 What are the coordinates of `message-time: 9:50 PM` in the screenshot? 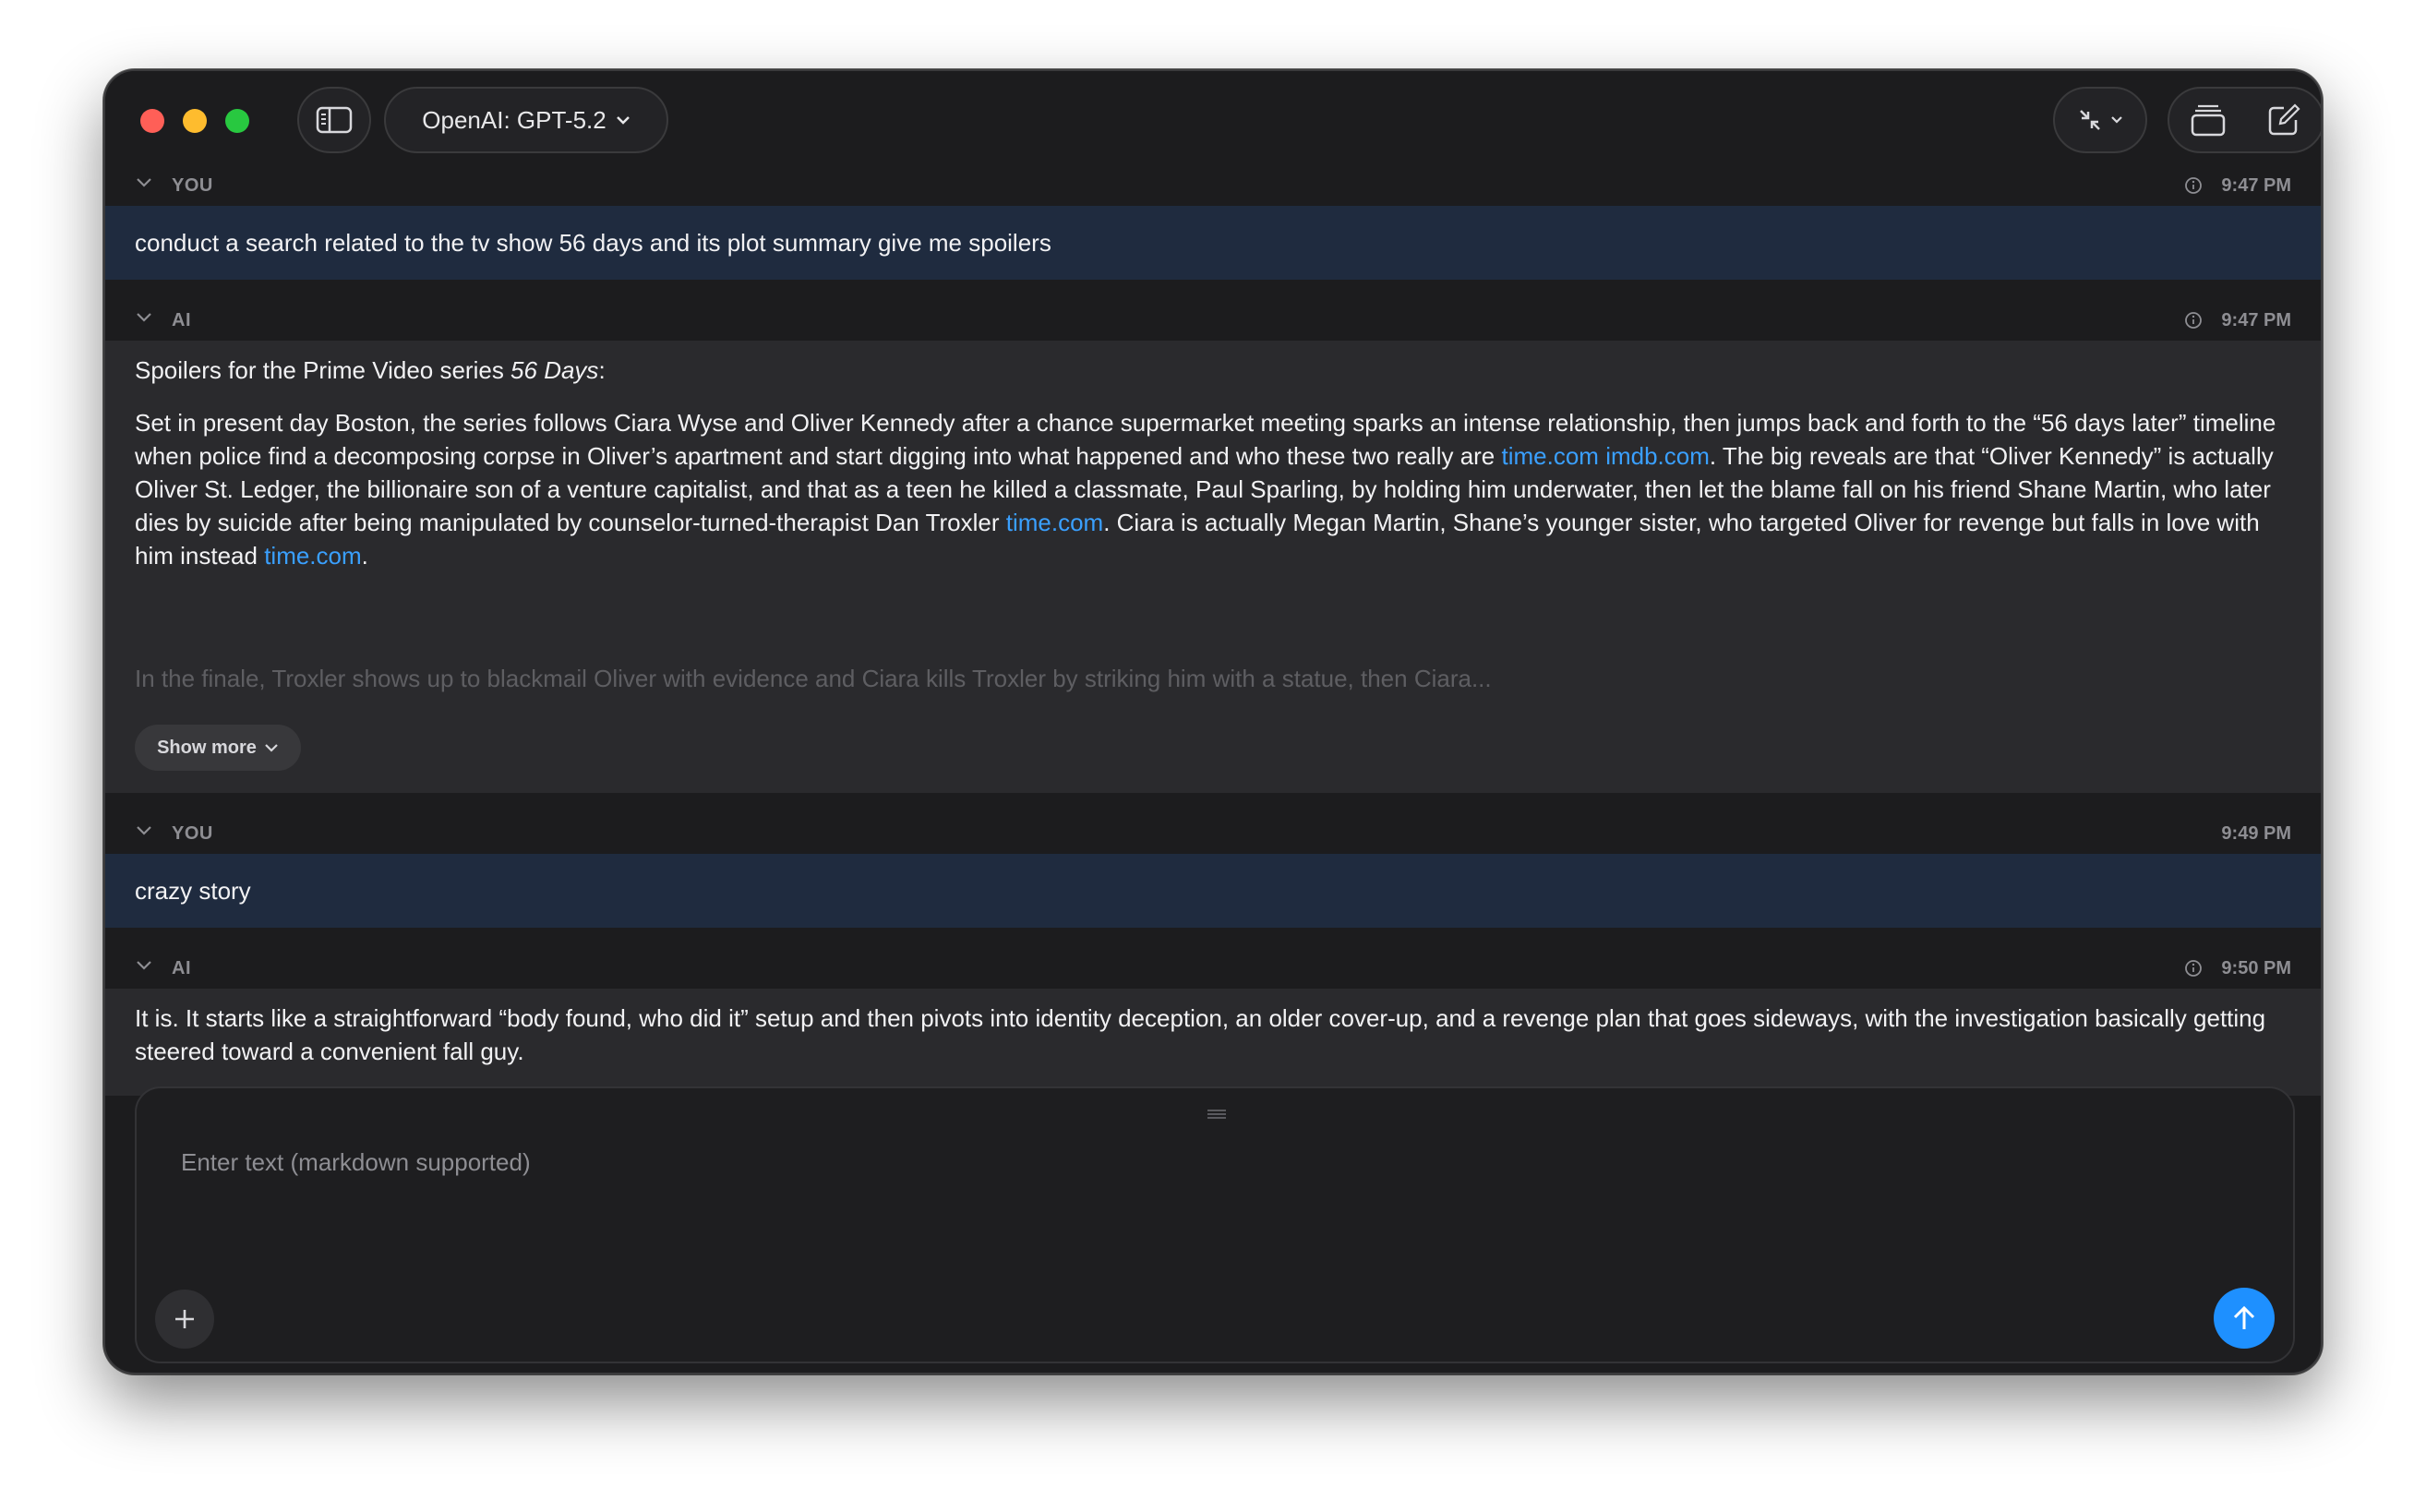 It's located at (2256, 967).